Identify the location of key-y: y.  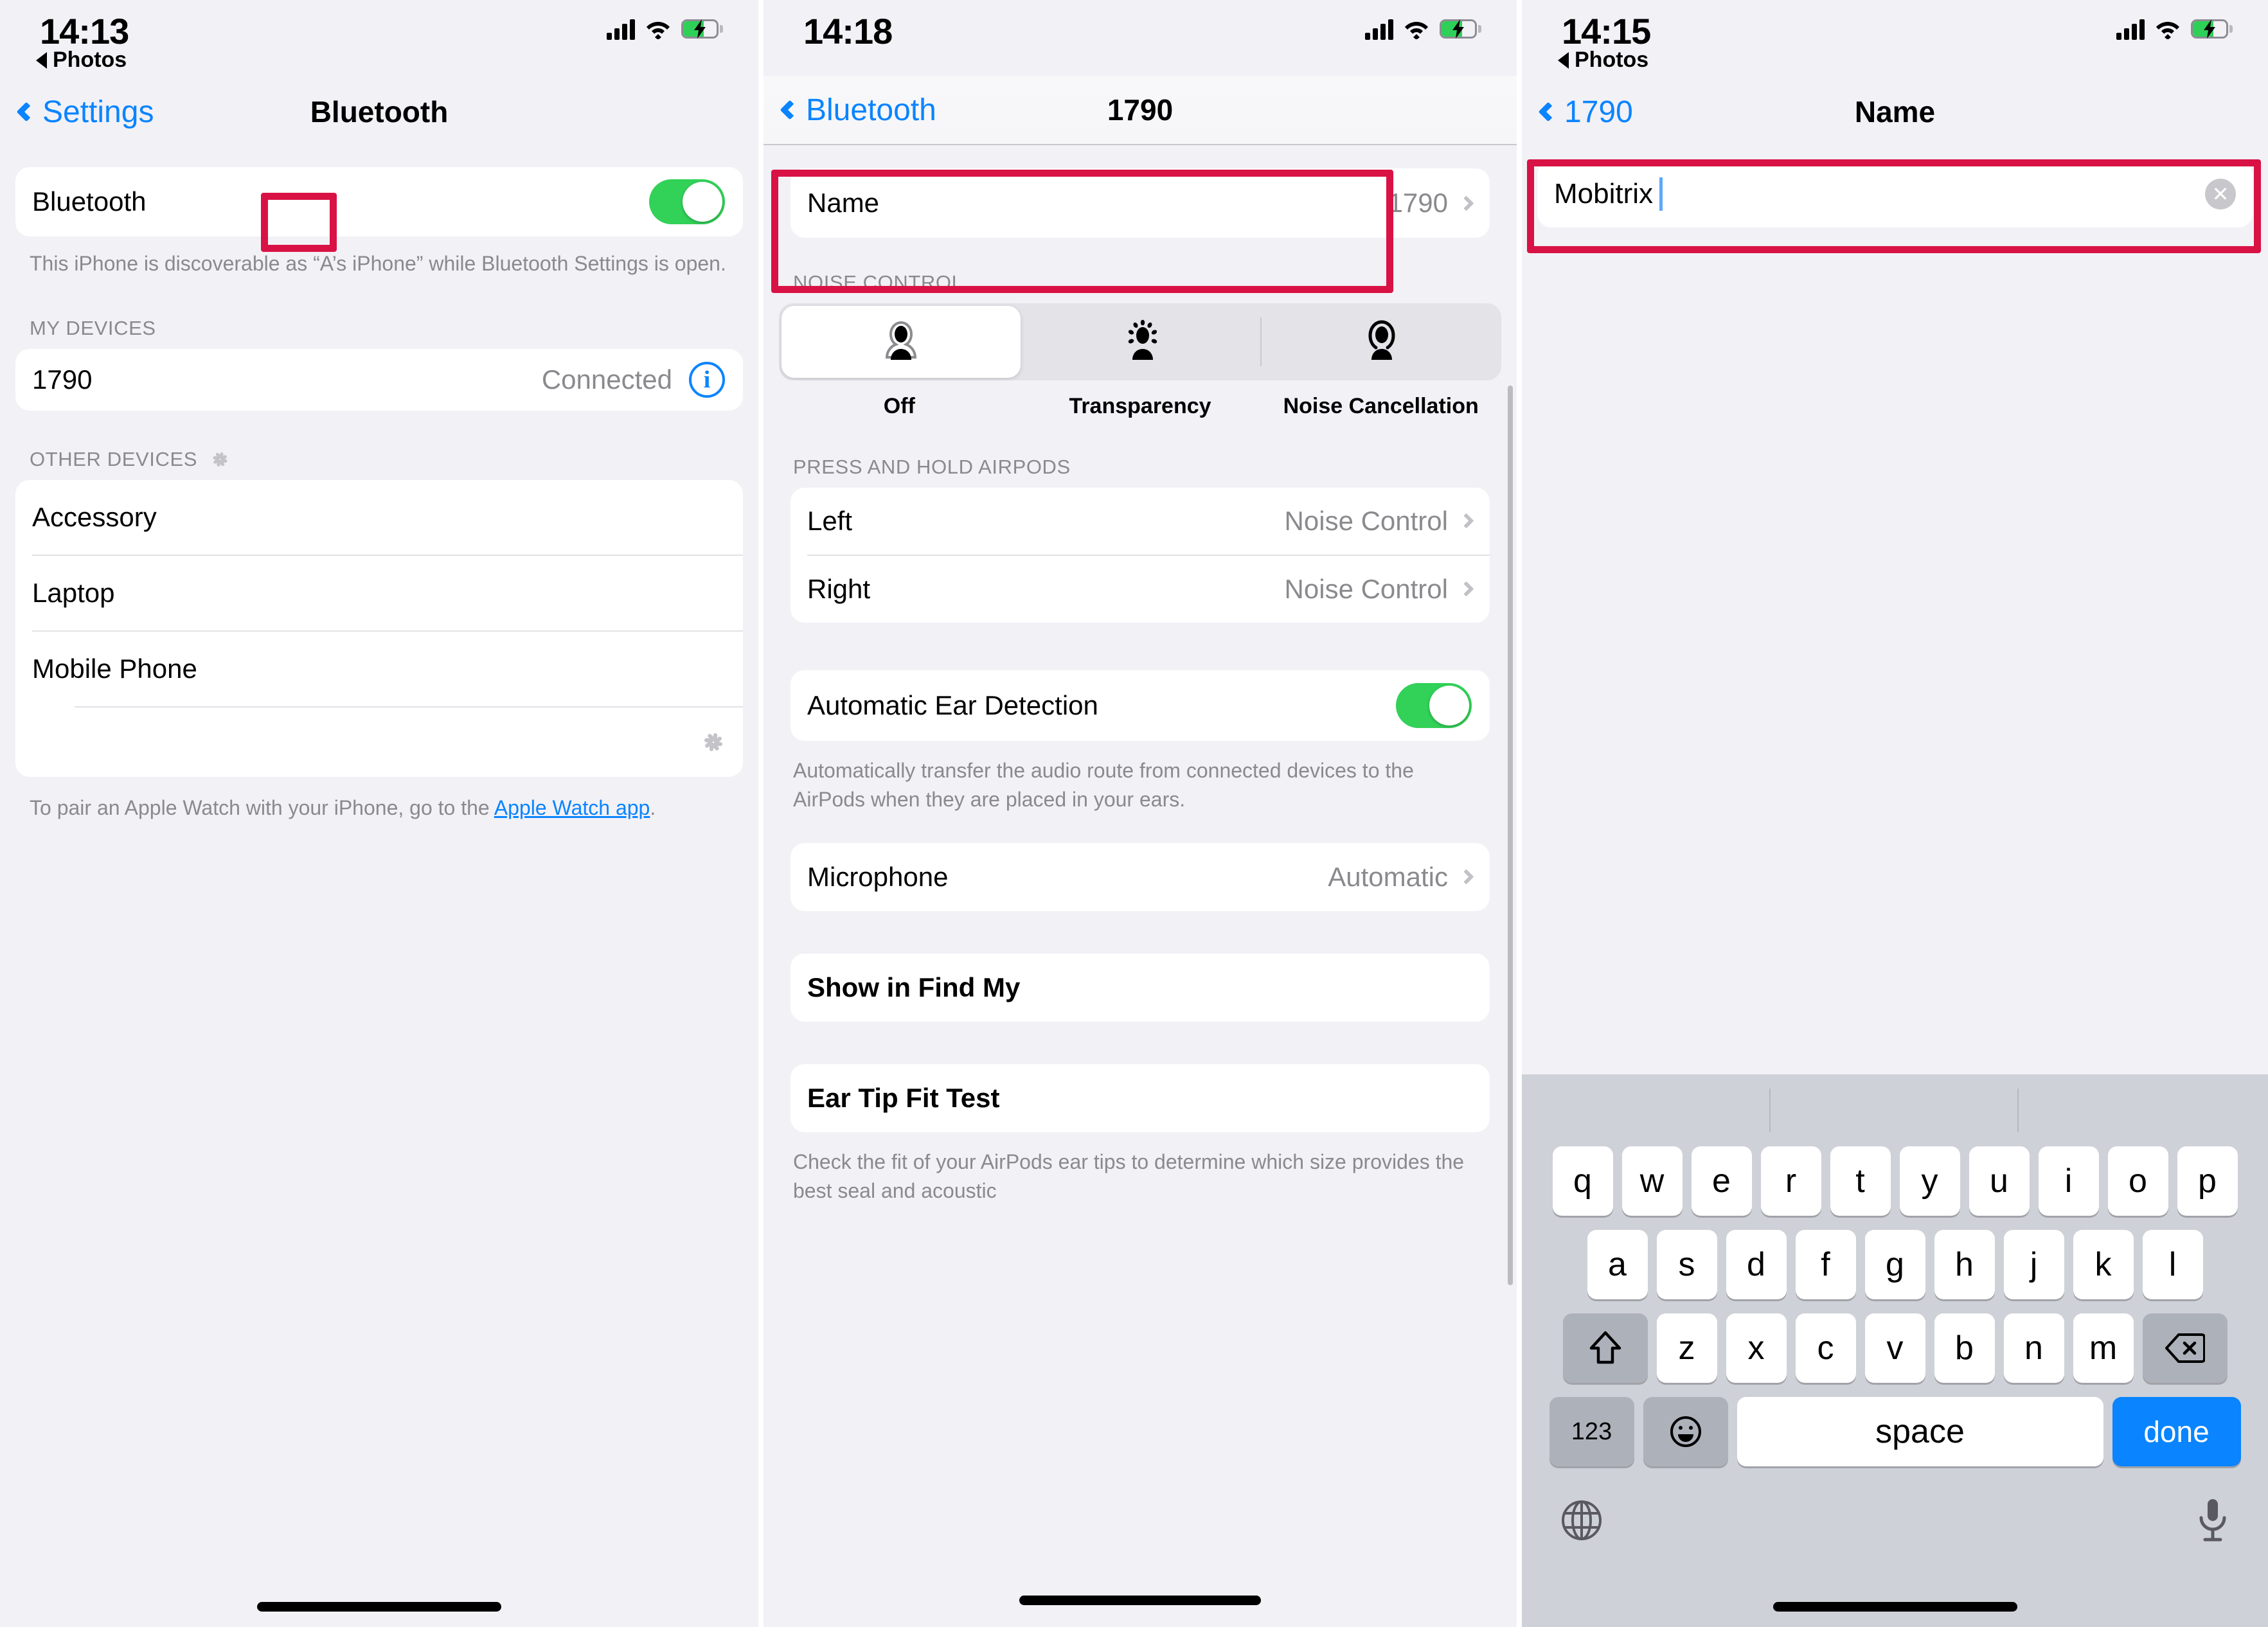
(1929, 1181).